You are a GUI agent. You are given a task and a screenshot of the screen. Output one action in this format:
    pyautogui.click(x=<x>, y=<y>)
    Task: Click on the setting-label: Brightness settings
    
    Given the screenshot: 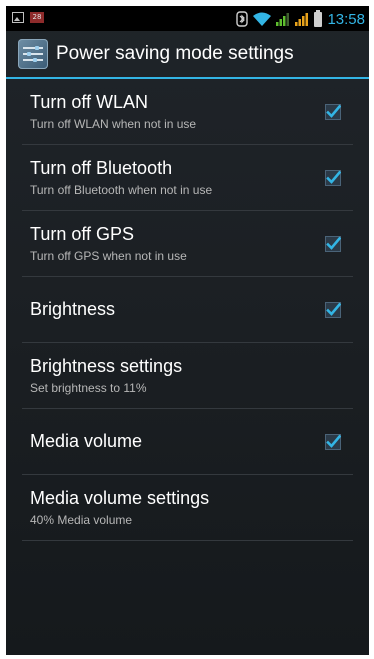 What is the action you would take?
    pyautogui.click(x=106, y=366)
    